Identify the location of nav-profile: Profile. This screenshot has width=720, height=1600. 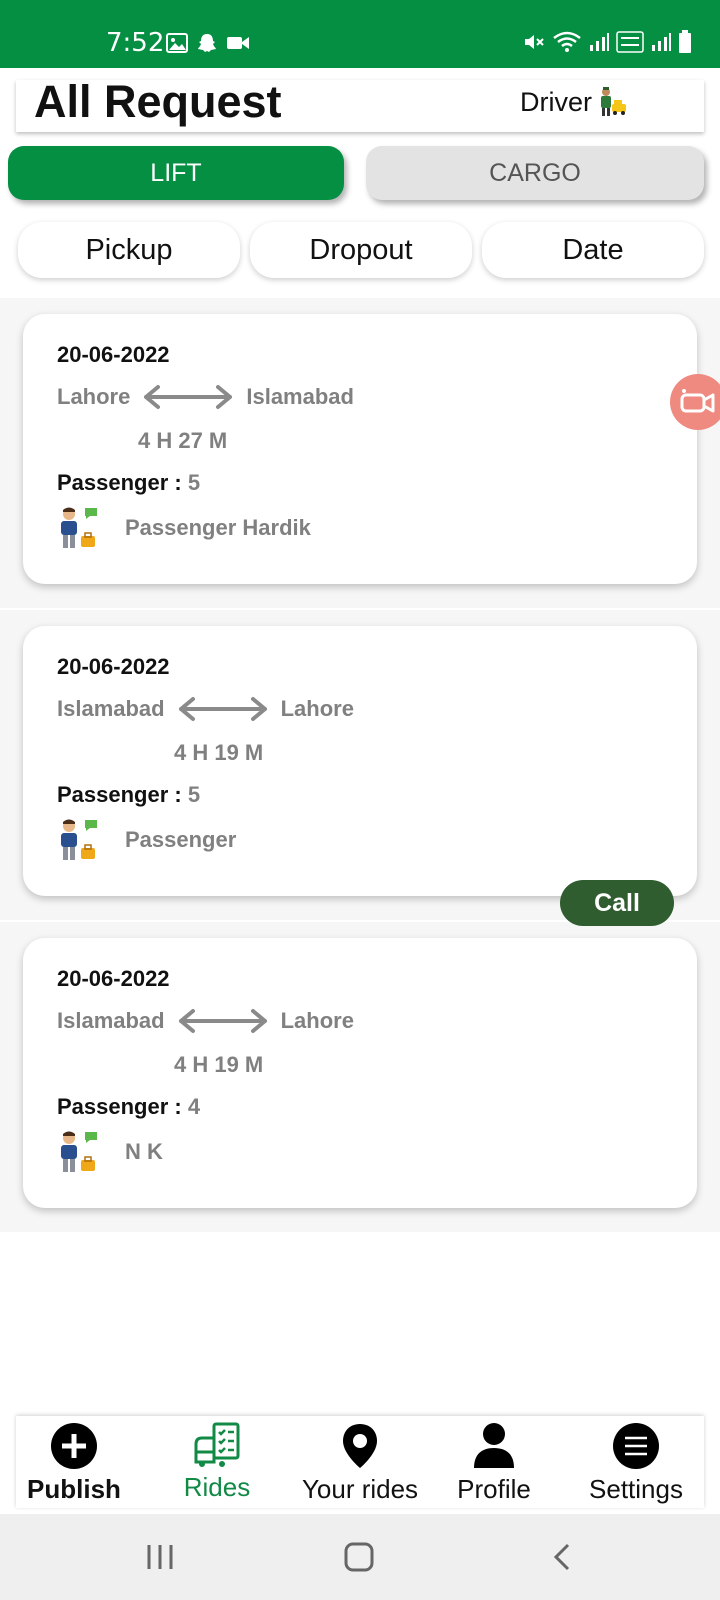
(494, 1463).